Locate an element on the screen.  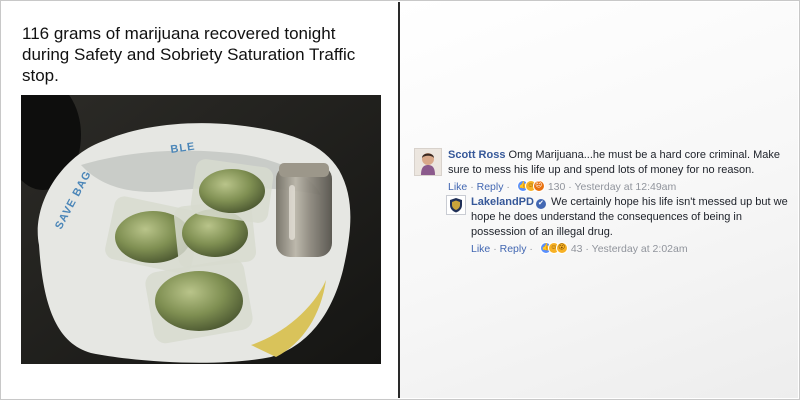
baggie-top is located at coordinates (232, 191).